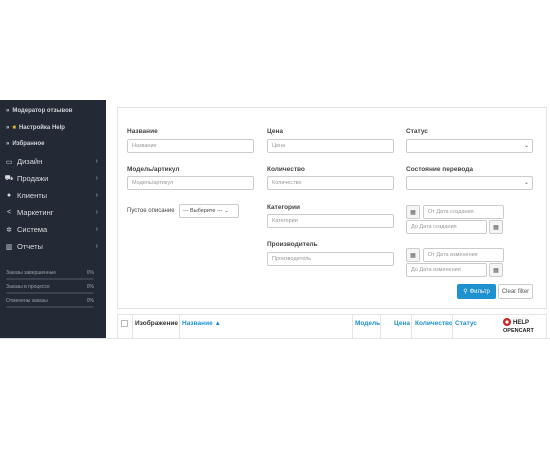  Describe the element at coordinates (50, 303) in the screenshot. I see `stat-orders-cancelled: Отменены заказы 0%` at that location.